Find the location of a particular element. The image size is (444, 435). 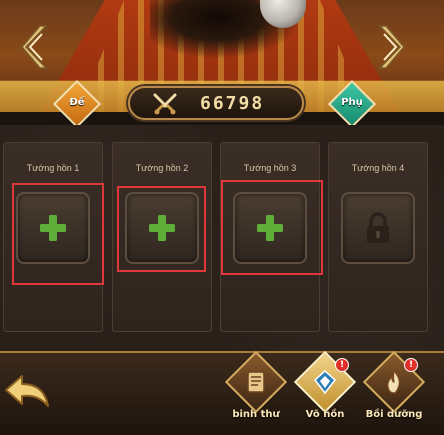

soul-slot-title: Tướng hồn 4 is located at coordinates (378, 168).